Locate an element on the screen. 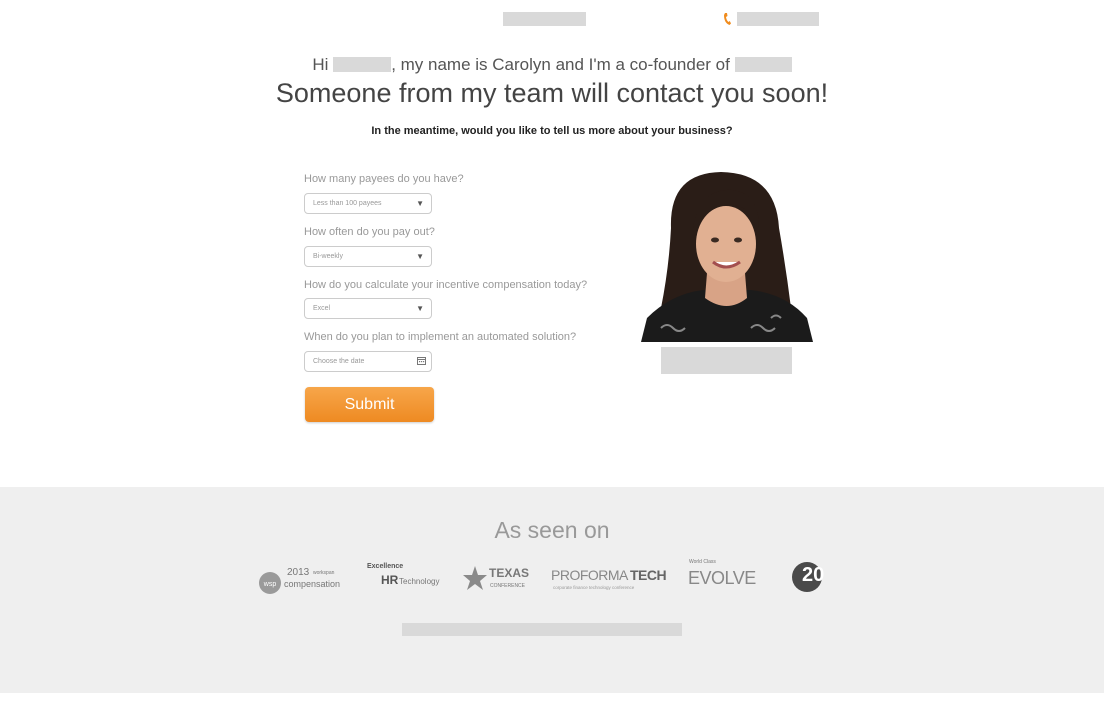 This screenshot has width=1104, height=706. star-icon is located at coordinates (475, 578).